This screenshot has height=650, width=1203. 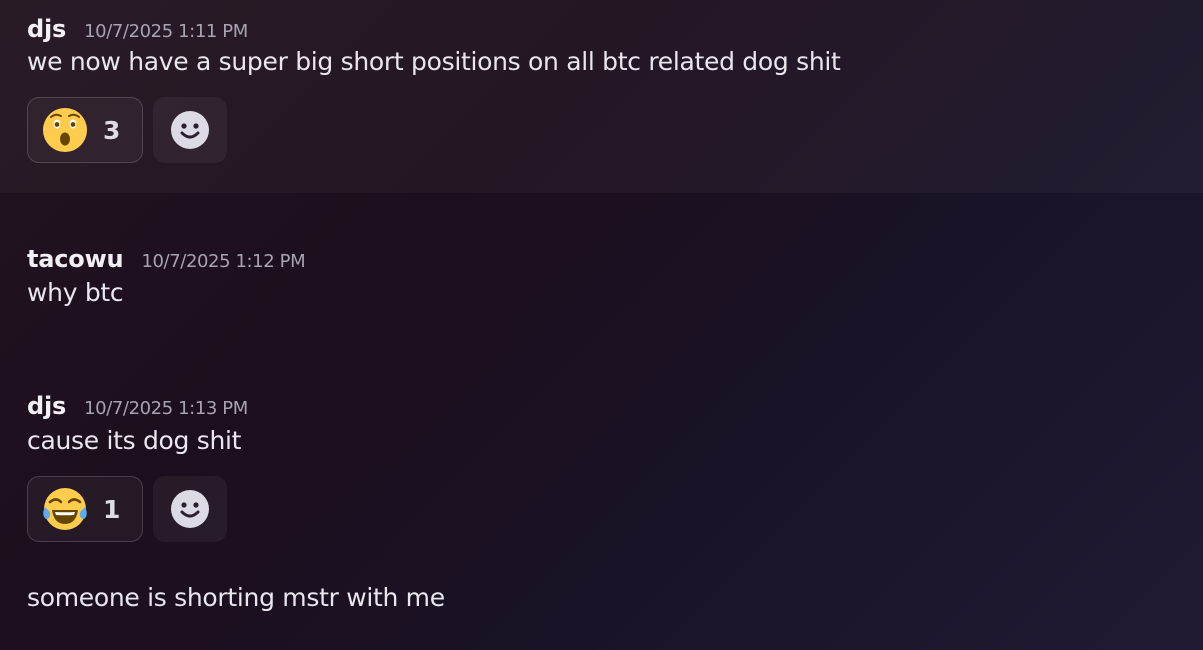 I want to click on message: tacowu 10/7/2025 1:12 PM why btc, so click(x=601, y=290).